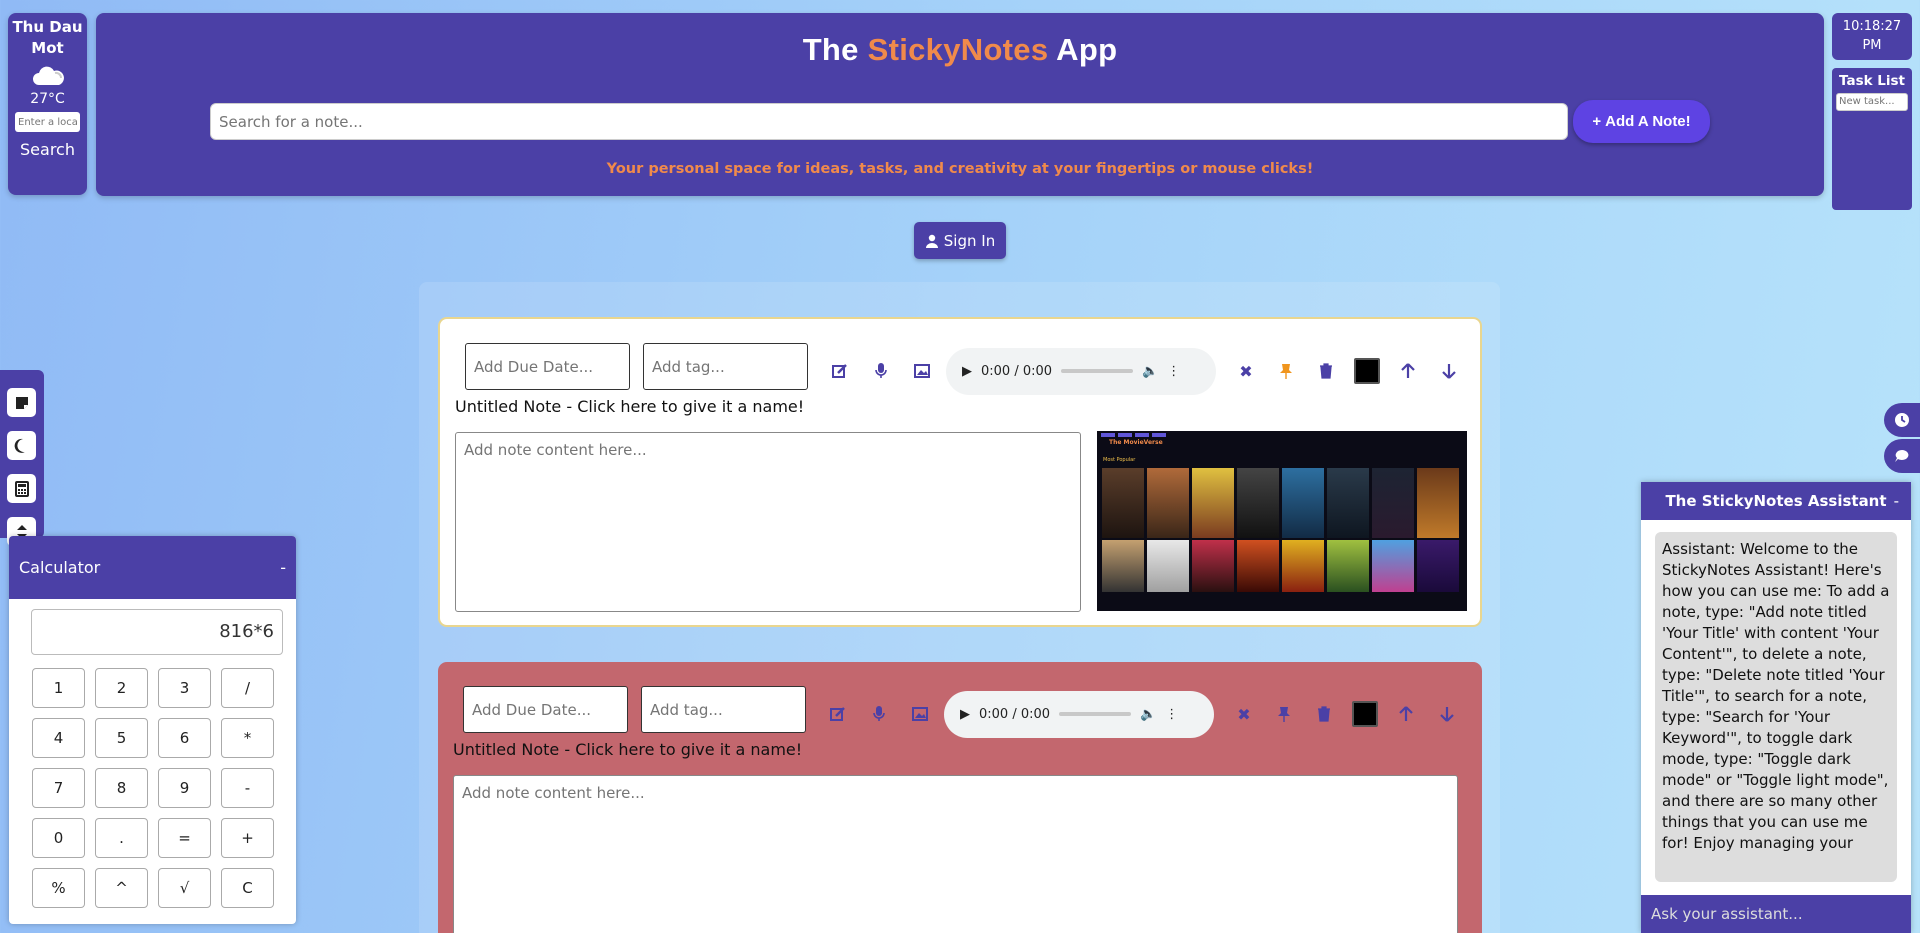  I want to click on dark-mode-button, so click(21, 445).